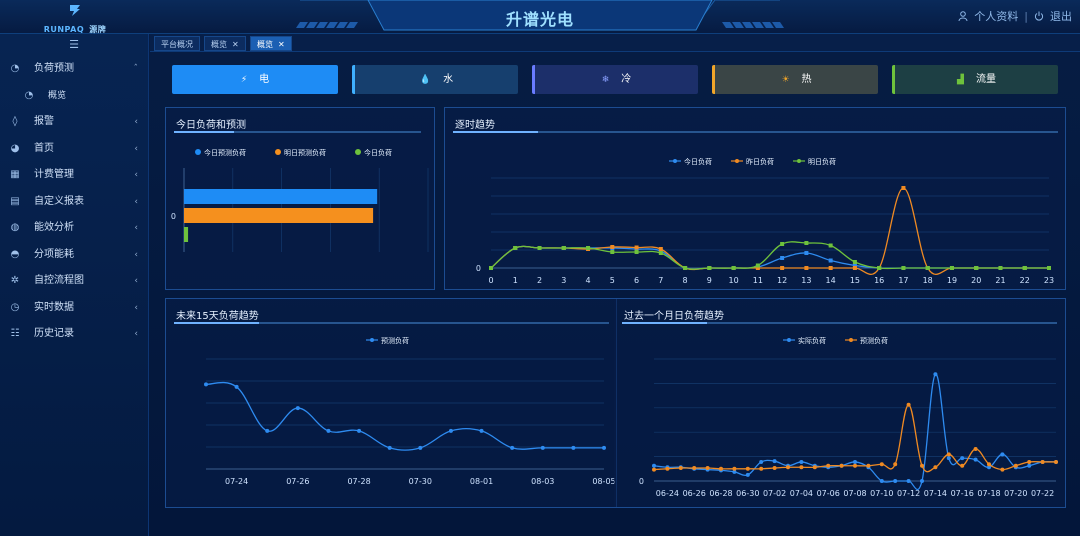 This screenshot has height=536, width=1080. Describe the element at coordinates (851, 340) in the screenshot. I see `legend-marker` at that location.